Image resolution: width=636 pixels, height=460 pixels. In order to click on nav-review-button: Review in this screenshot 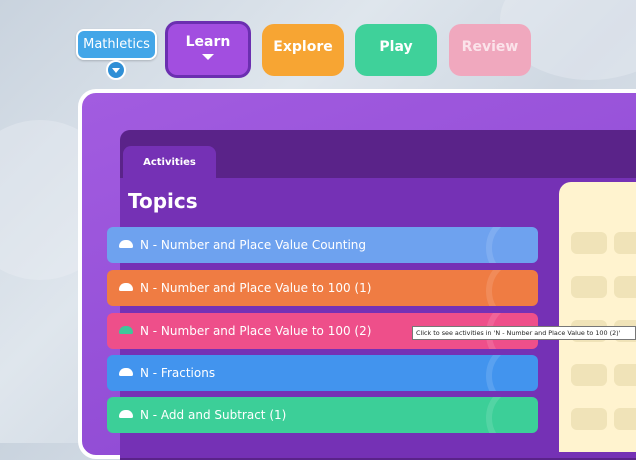, I will do `click(490, 50)`.